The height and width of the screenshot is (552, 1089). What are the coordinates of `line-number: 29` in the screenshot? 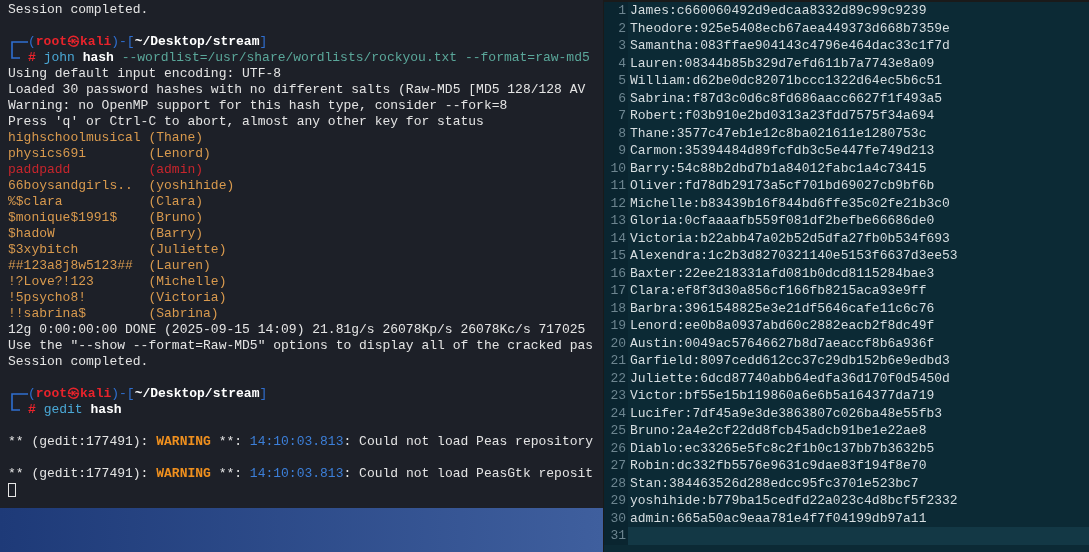 It's located at (618, 500).